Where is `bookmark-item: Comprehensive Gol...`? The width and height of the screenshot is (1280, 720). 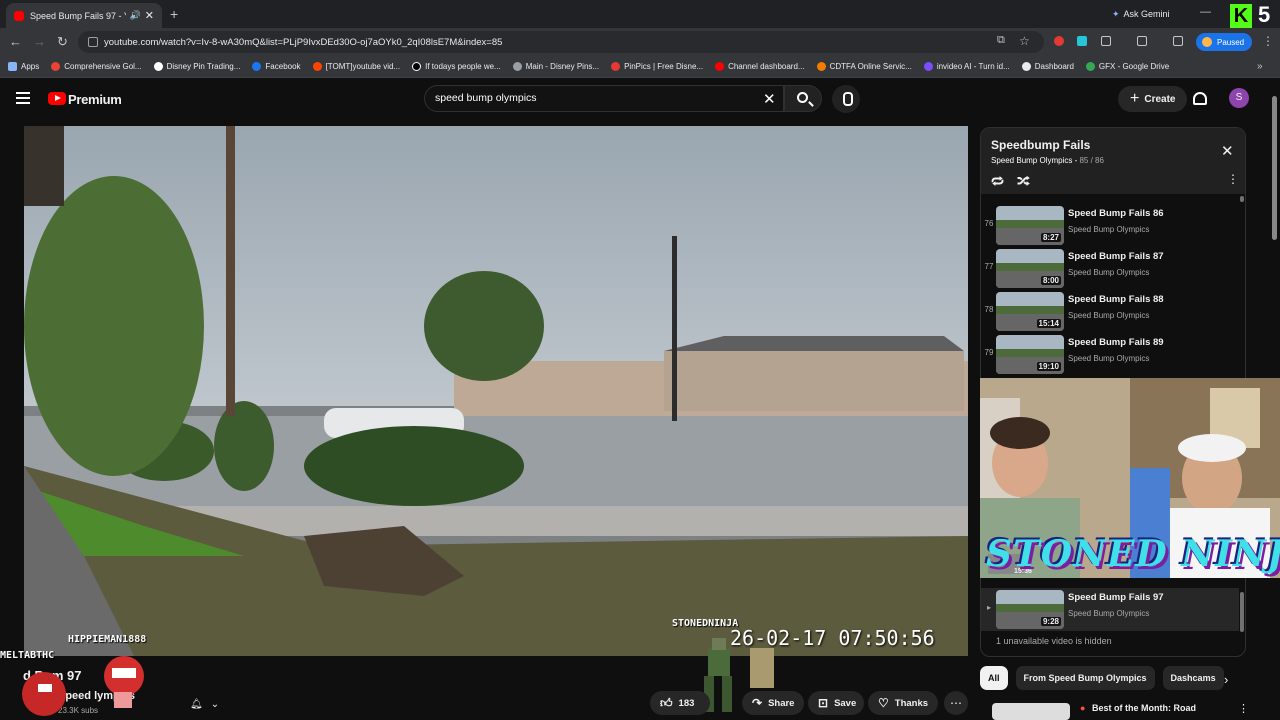 bookmark-item: Comprehensive Gol... is located at coordinates (96, 66).